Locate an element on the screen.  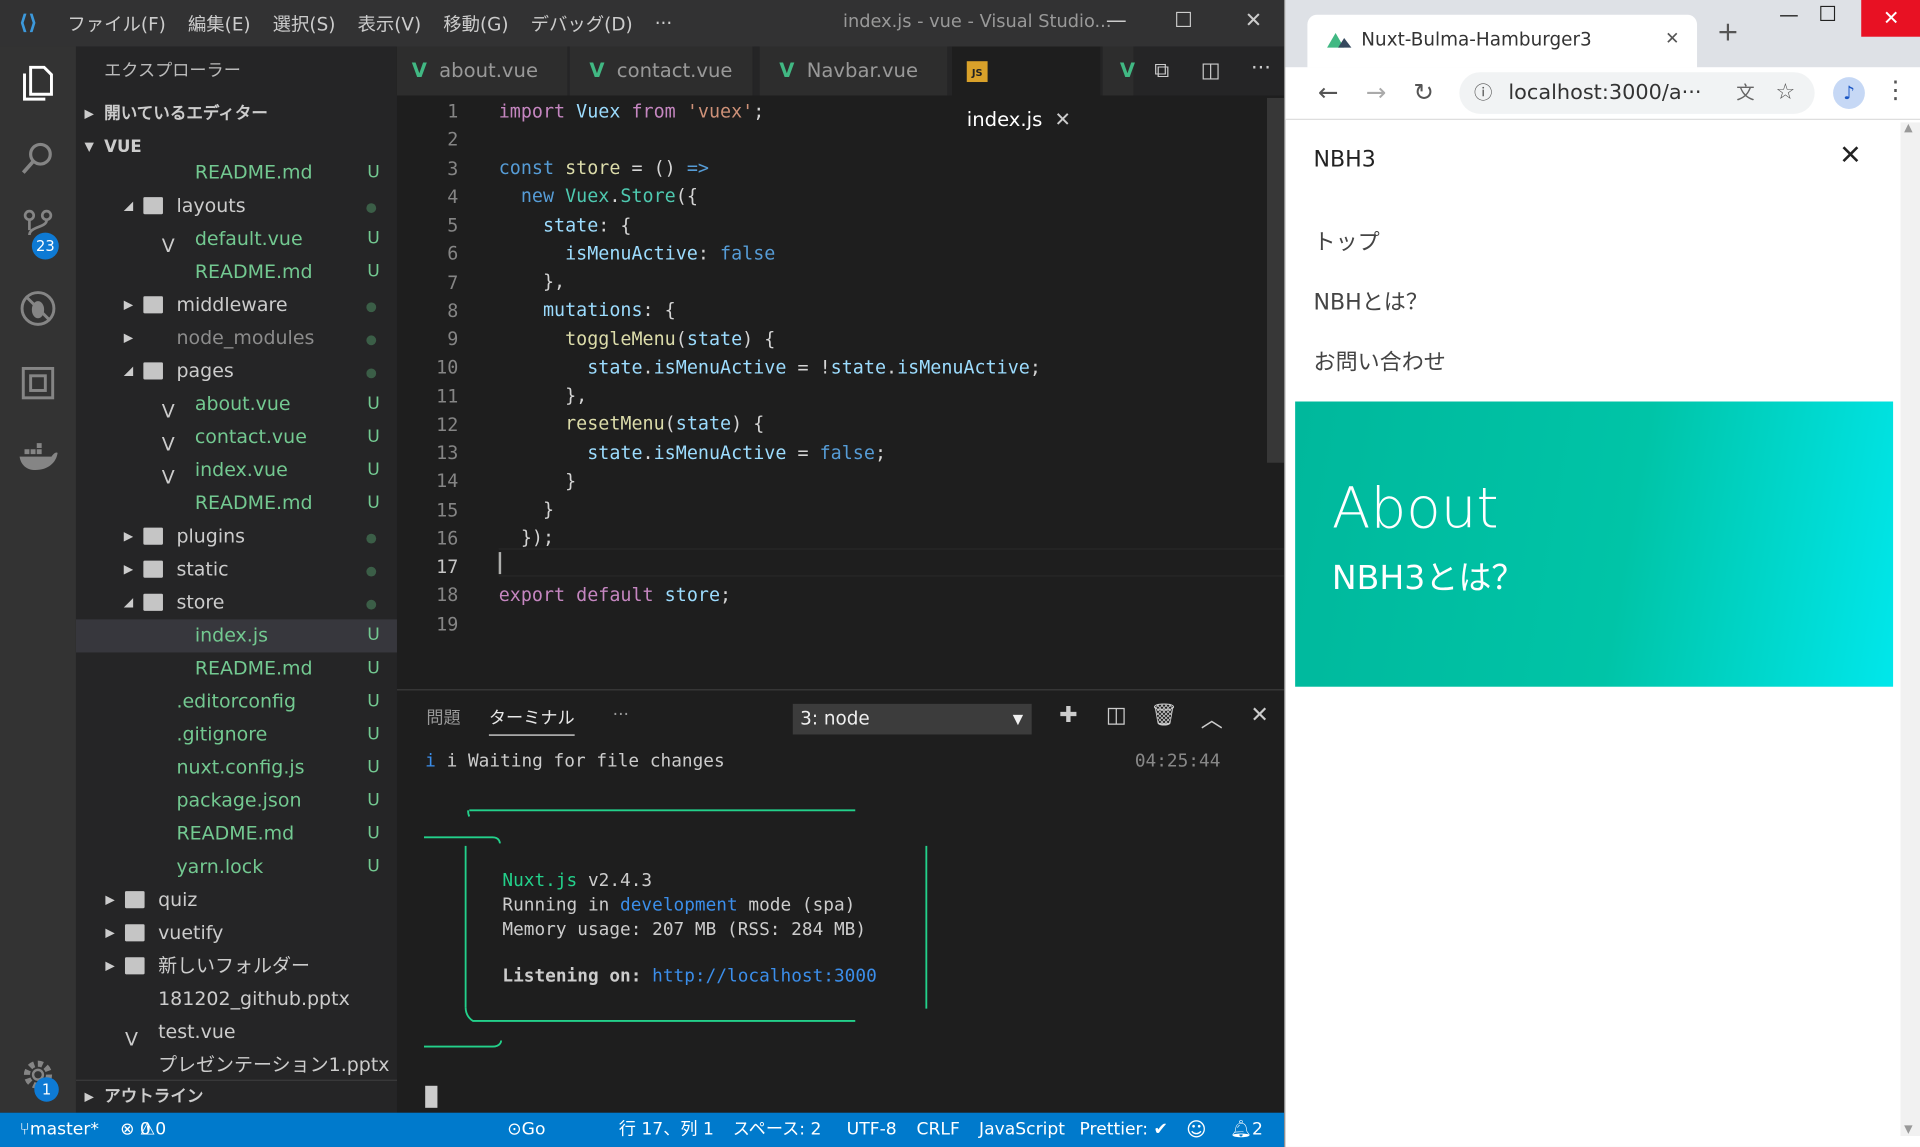
close-tab-icon: ✕ is located at coordinates (1672, 39).